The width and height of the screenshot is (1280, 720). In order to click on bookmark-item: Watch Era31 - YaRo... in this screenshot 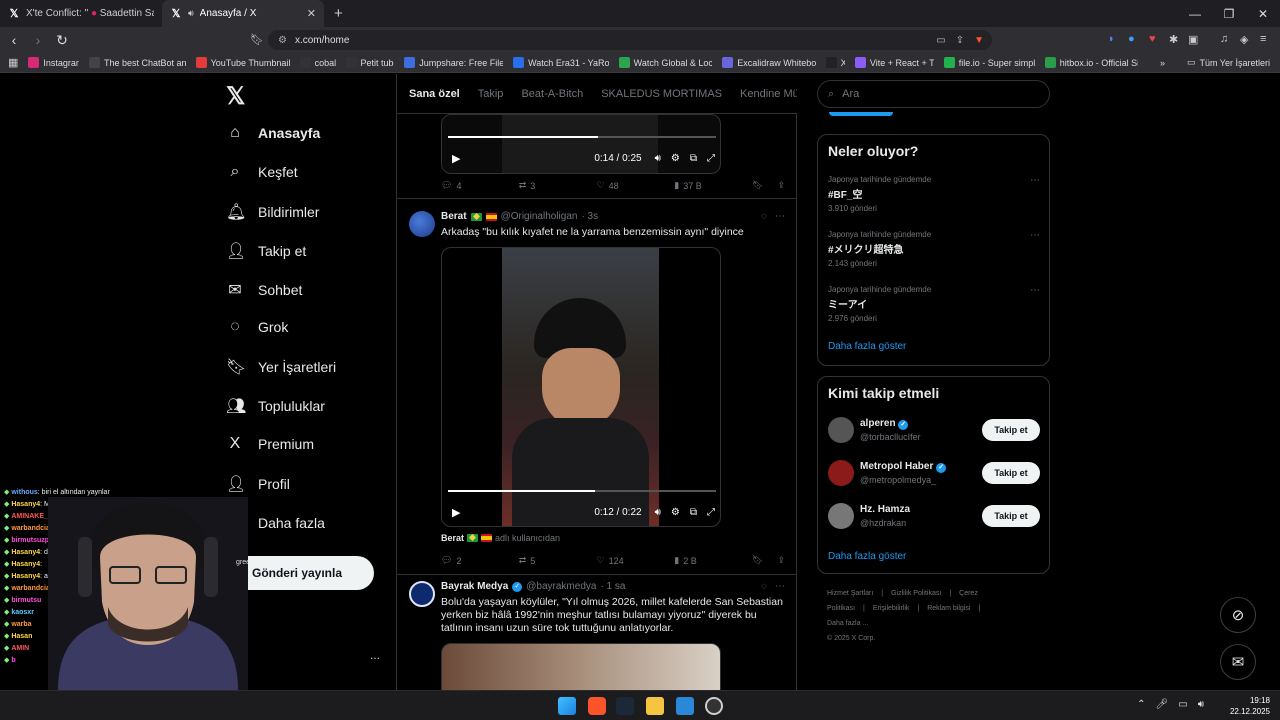, I will do `click(561, 62)`.